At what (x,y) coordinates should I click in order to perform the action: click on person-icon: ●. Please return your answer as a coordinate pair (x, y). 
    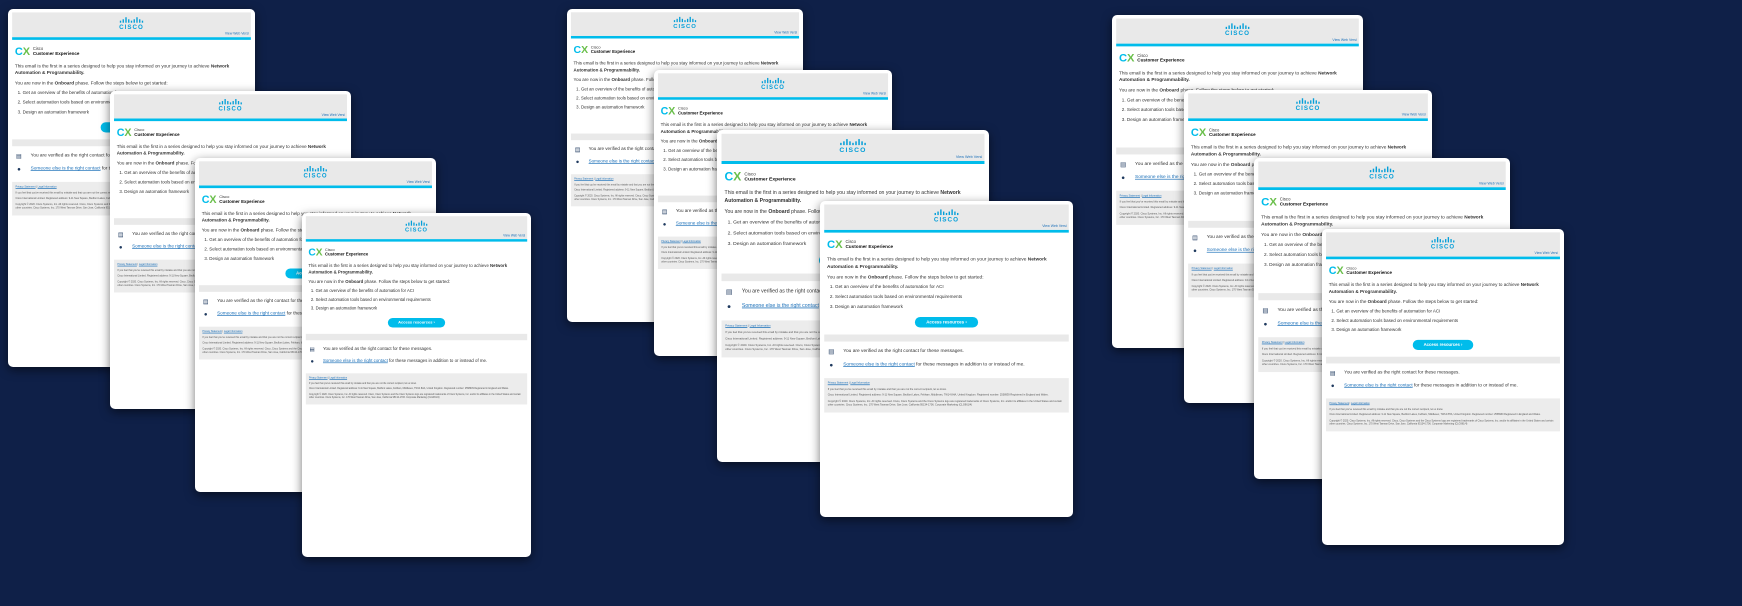
    Looking at the image, I should click on (729, 306).